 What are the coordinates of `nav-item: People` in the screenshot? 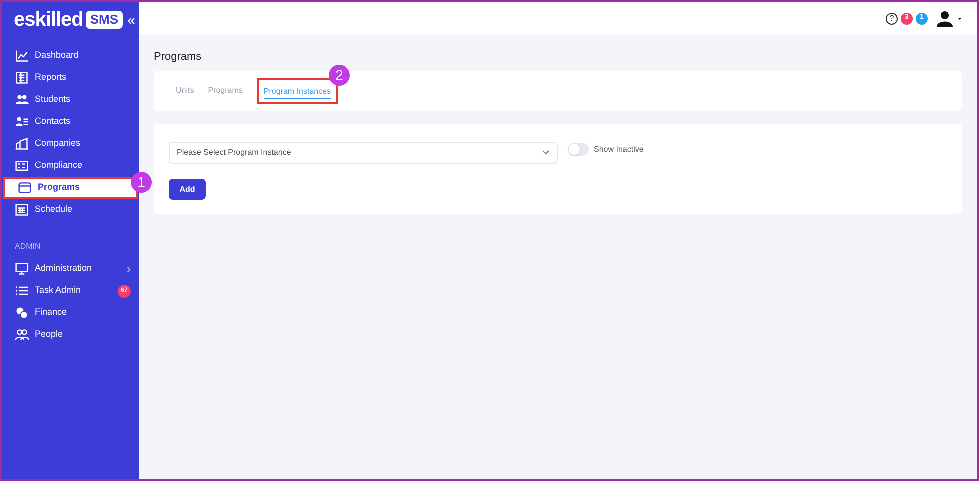 It's located at (83, 335).